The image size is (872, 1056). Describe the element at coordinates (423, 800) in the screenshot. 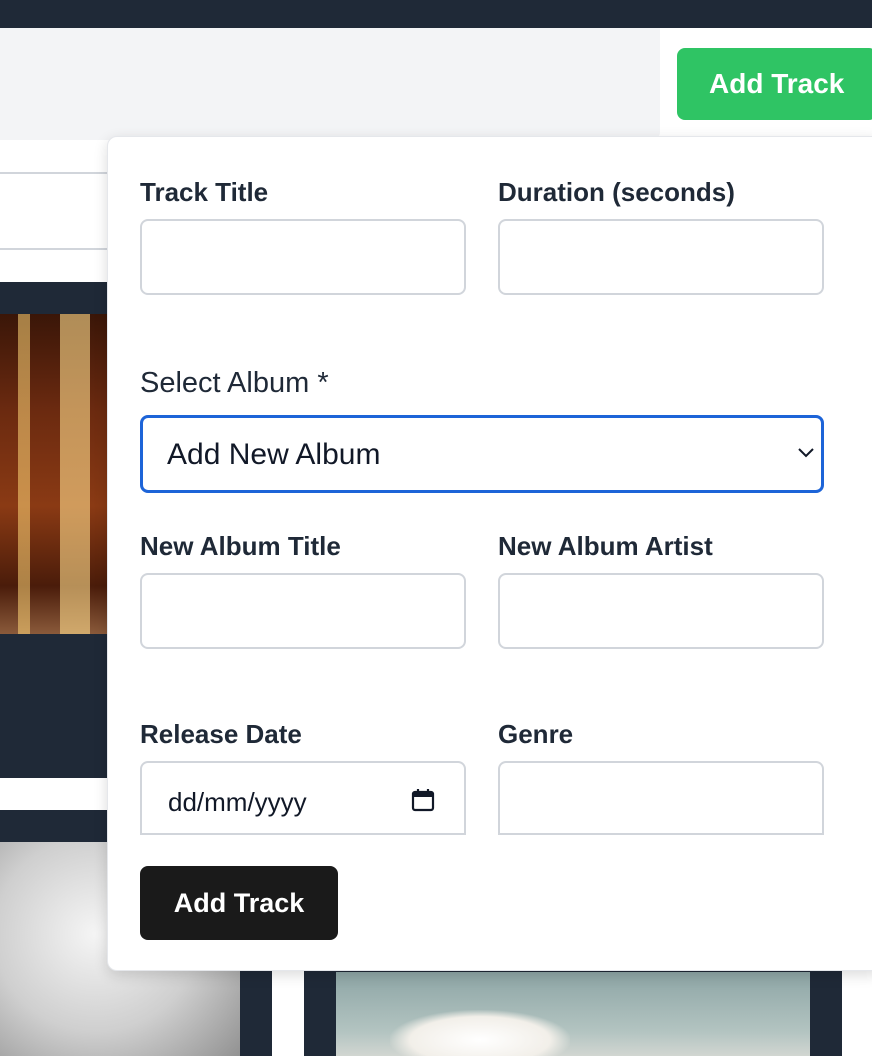

I see `calendar-icon` at that location.